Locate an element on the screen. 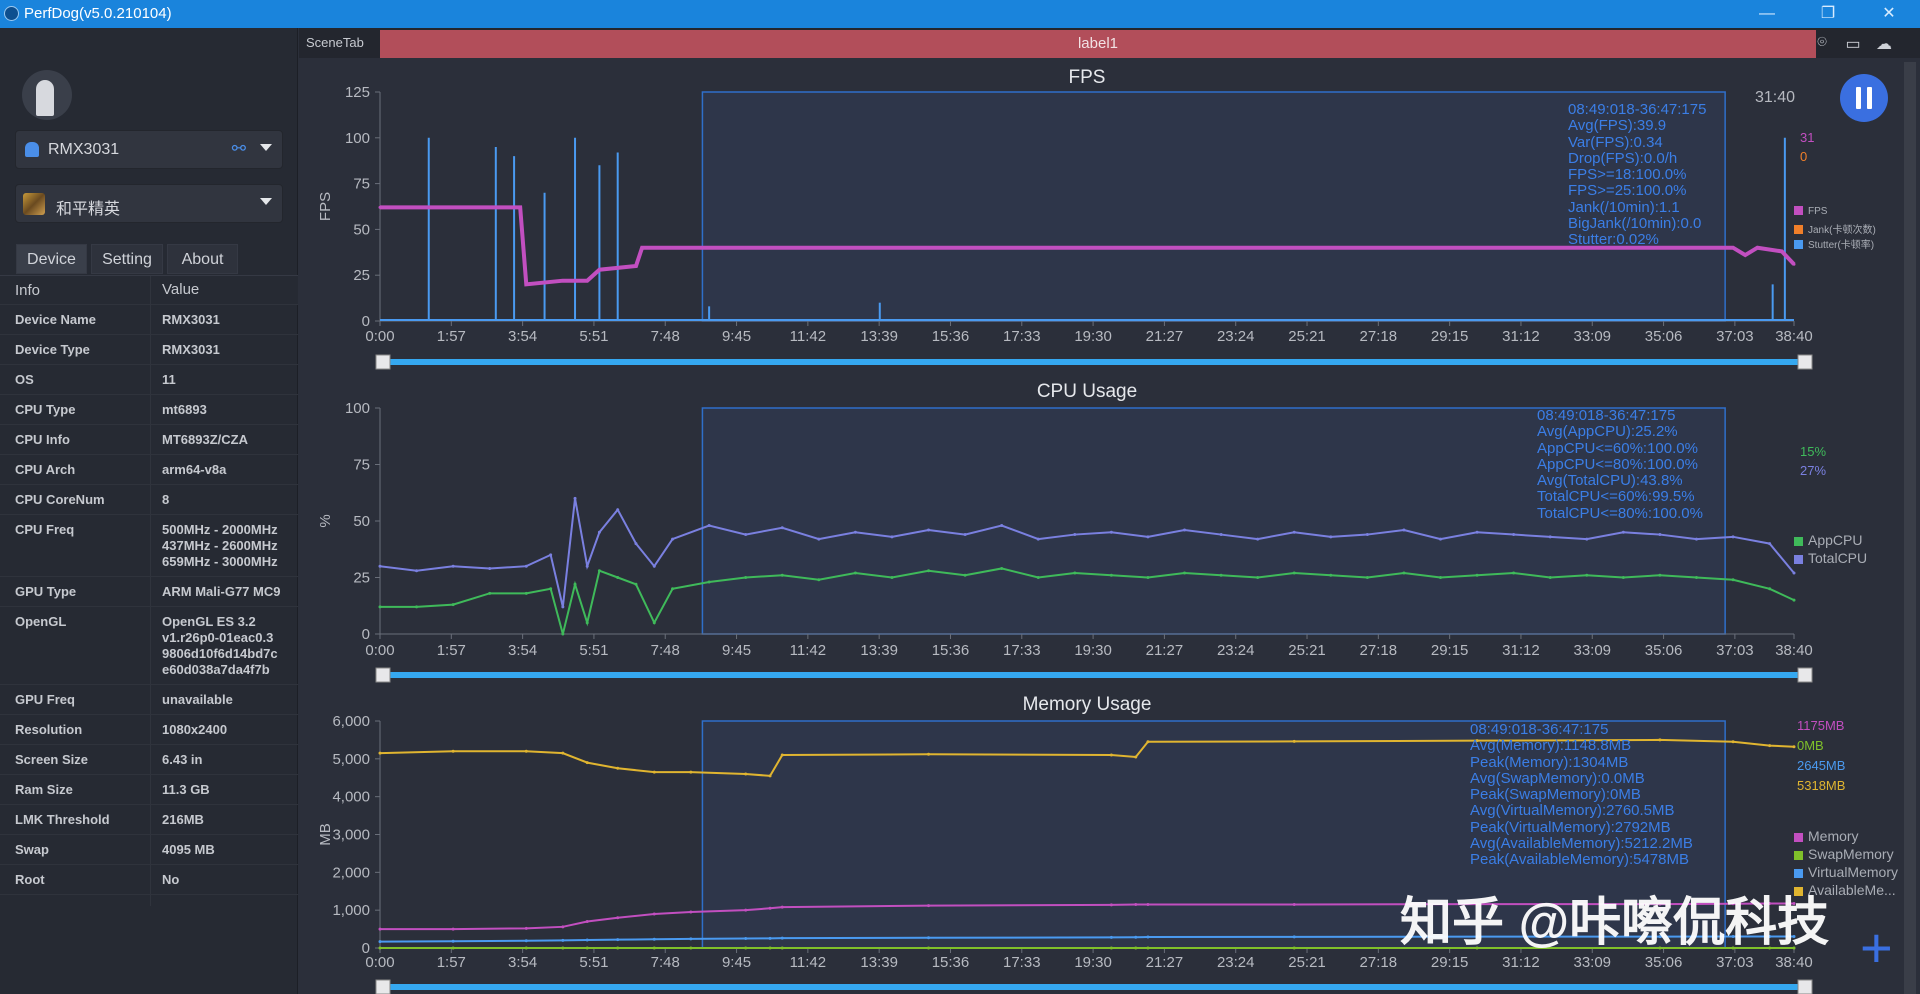 This screenshot has width=1920, height=994. x-tick-label: 15:36 is located at coordinates (951, 962).